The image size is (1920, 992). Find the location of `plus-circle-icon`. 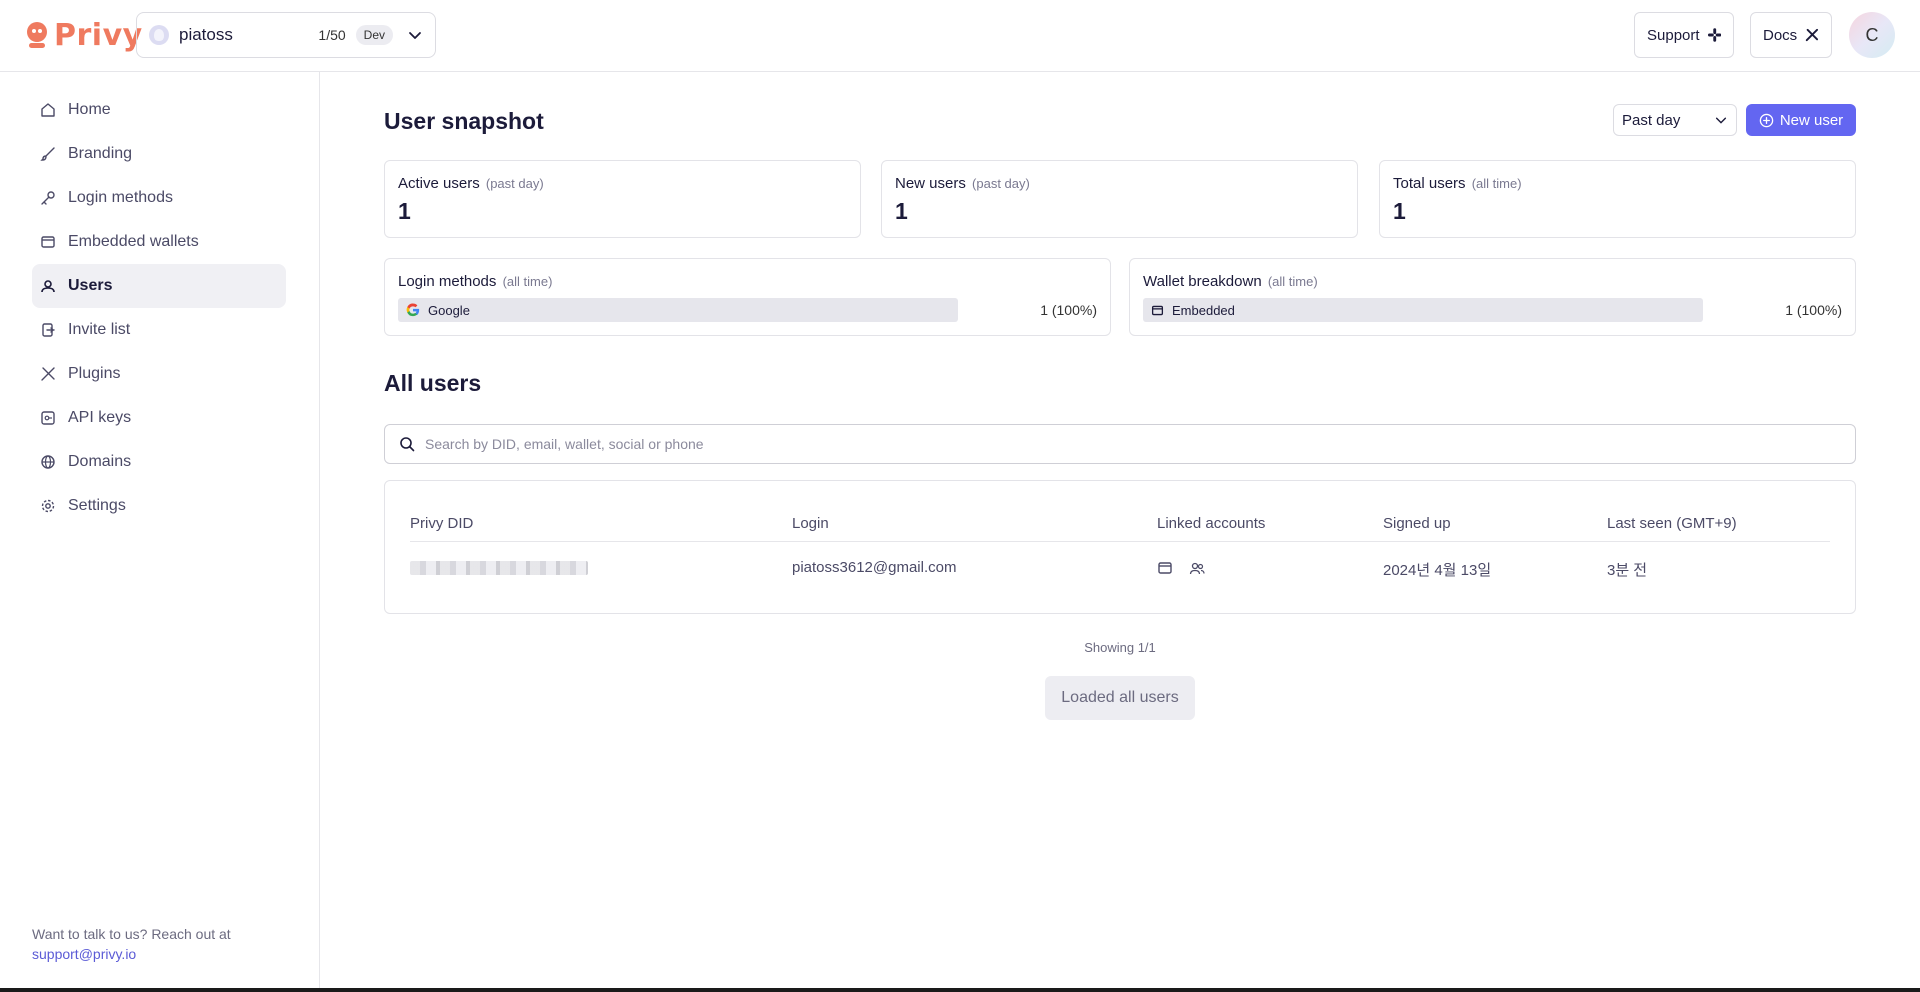

plus-circle-icon is located at coordinates (1766, 120).